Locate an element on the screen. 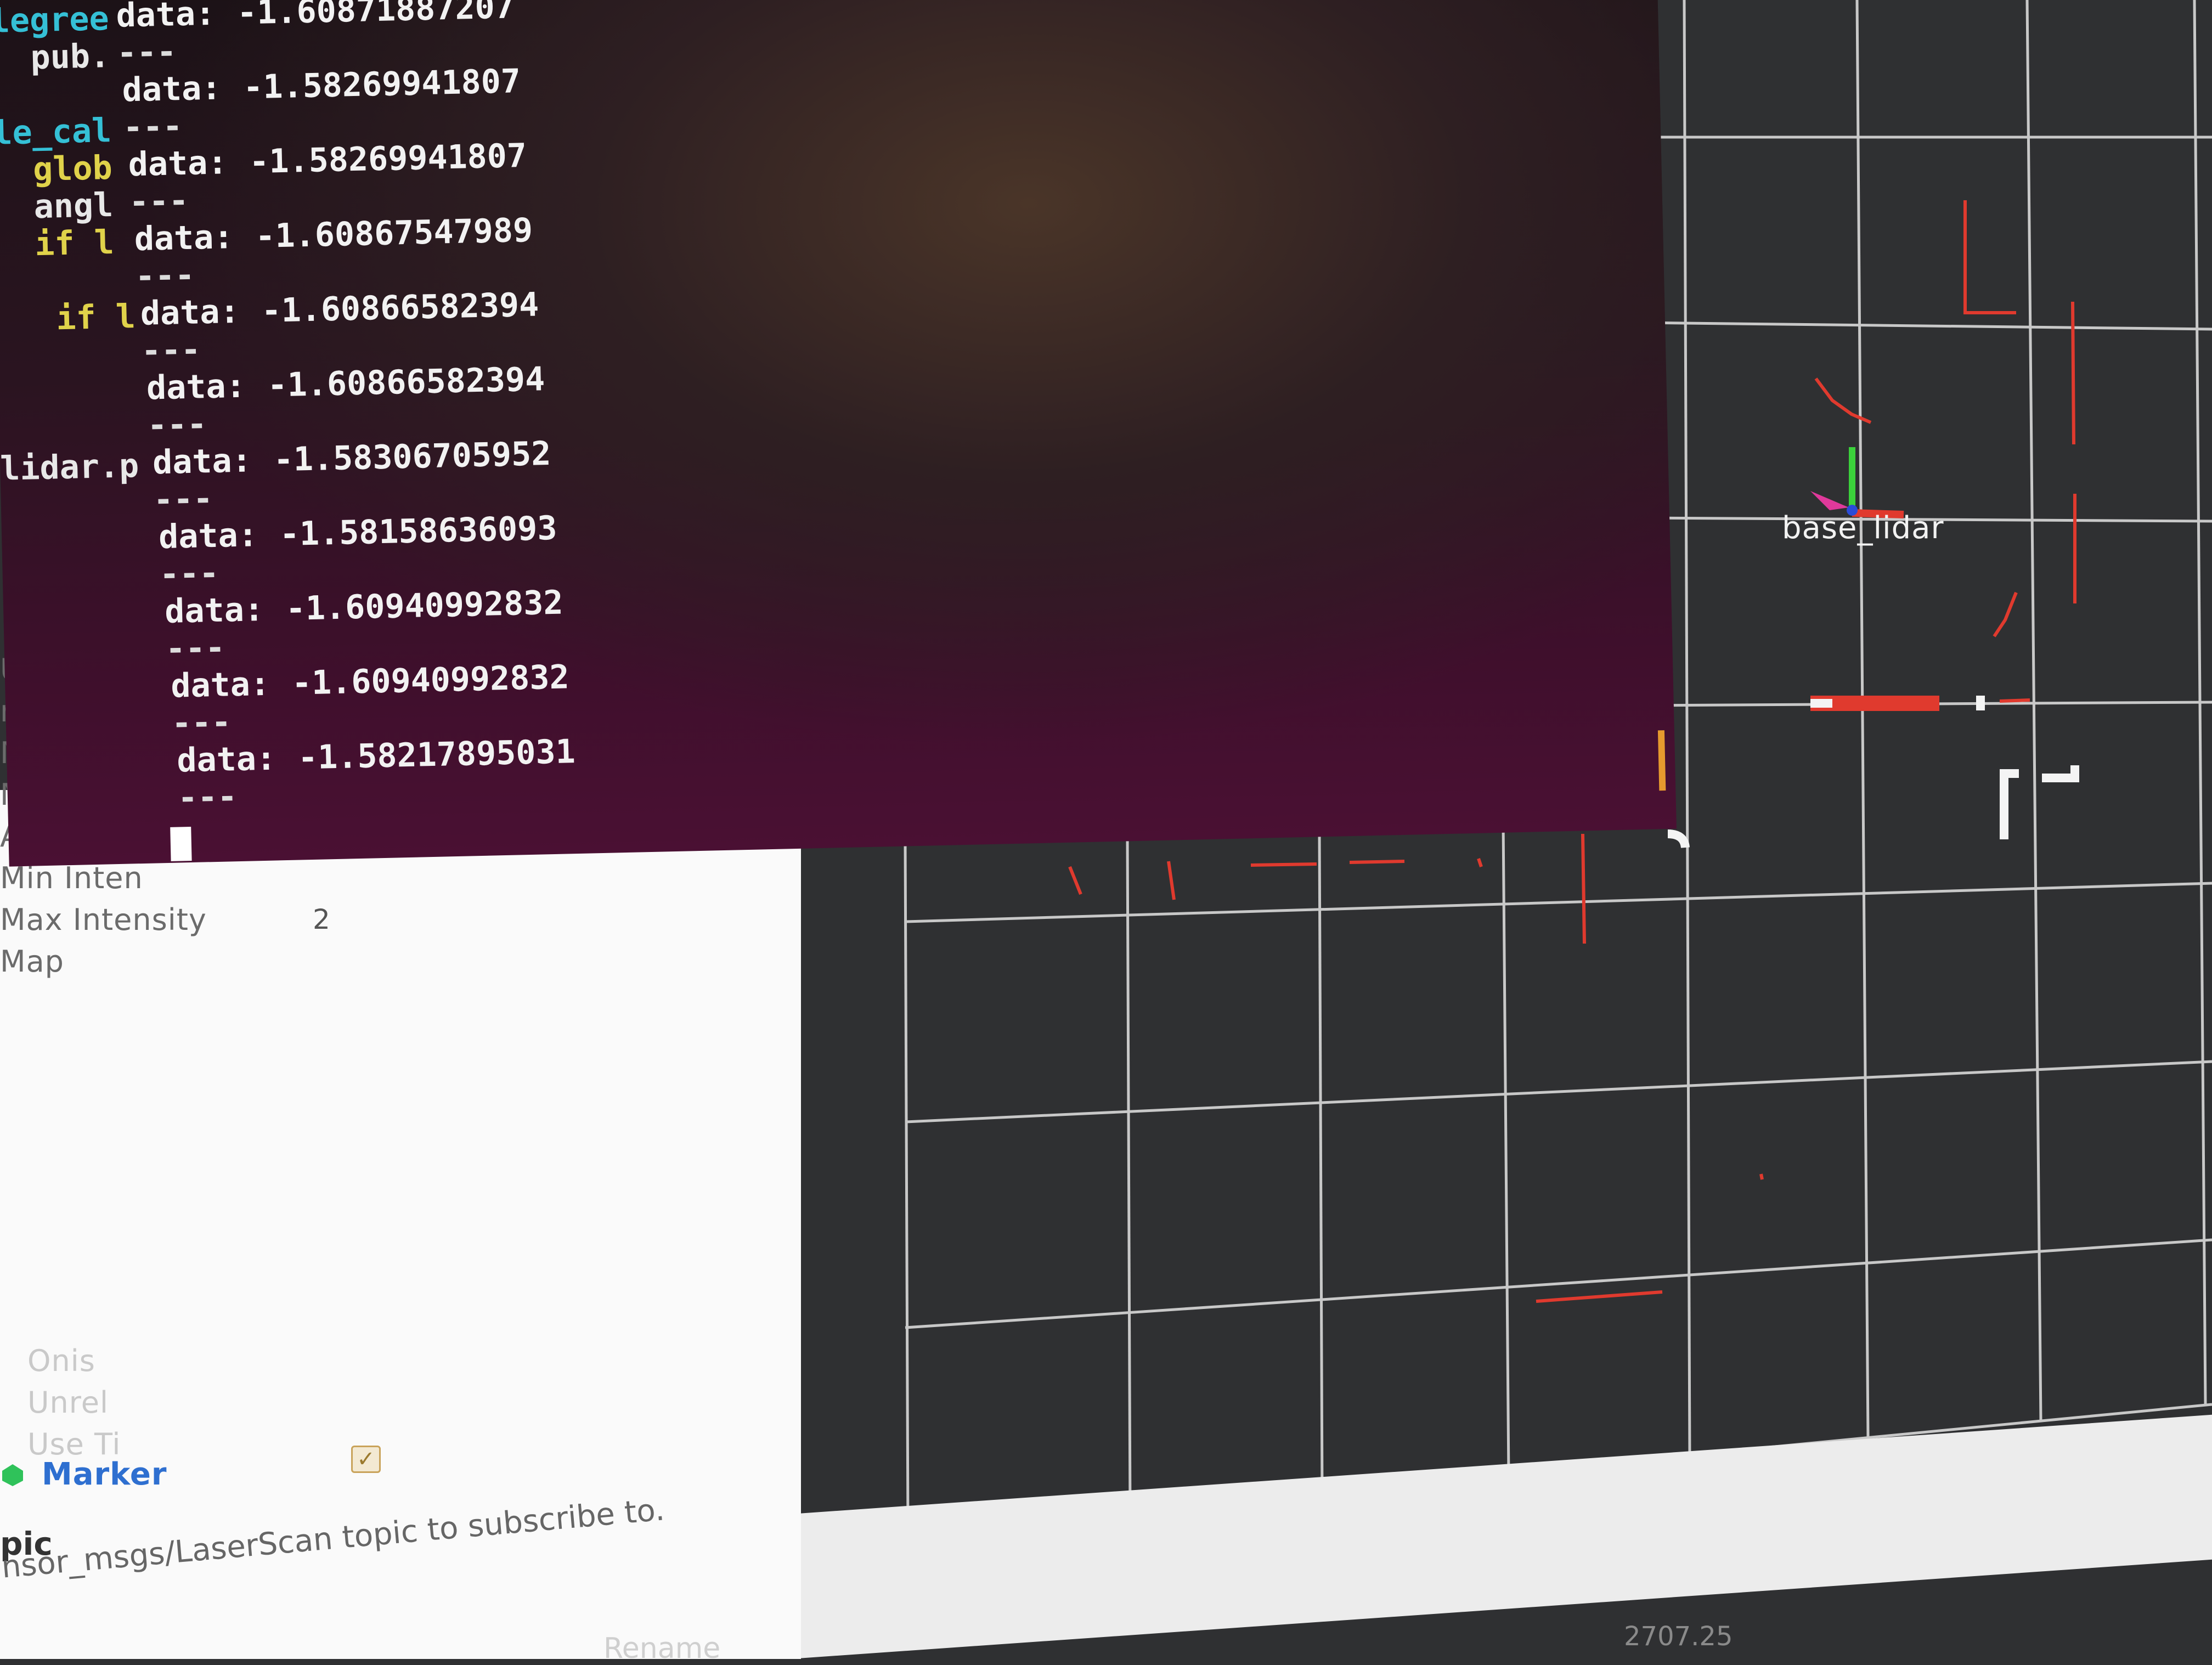  property-row: Max Intensity 2 is located at coordinates (165, 919).